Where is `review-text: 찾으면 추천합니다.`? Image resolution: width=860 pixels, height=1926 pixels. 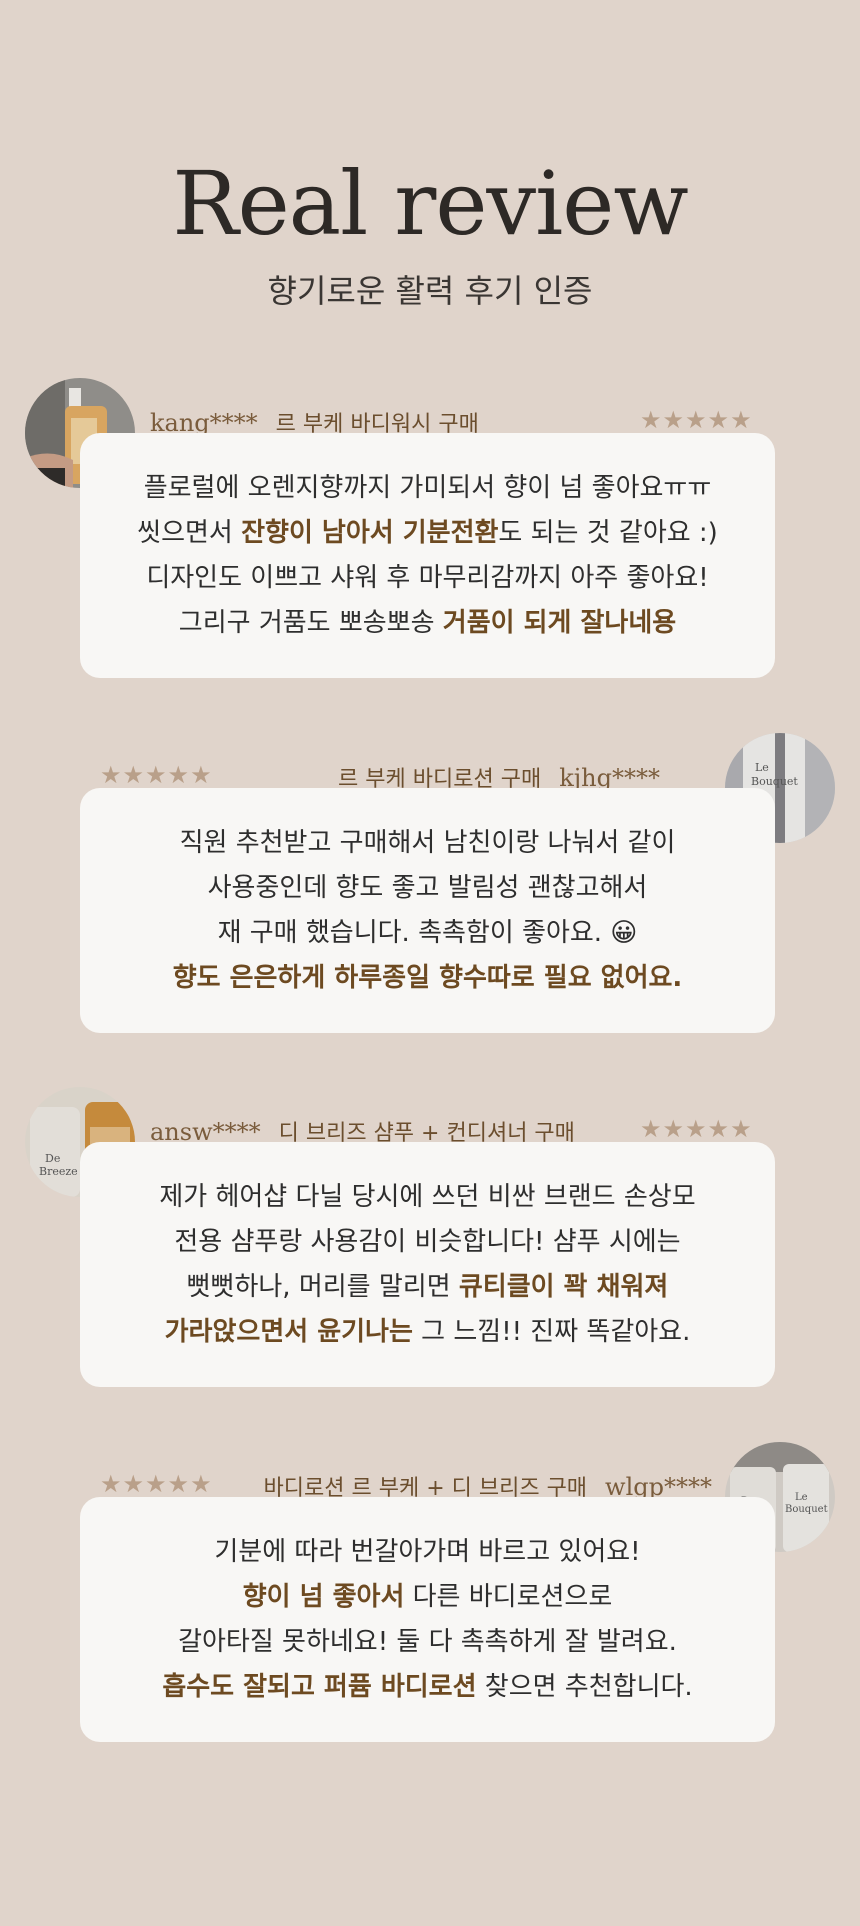 review-text: 찾으면 추천합니다. is located at coordinates (584, 1686).